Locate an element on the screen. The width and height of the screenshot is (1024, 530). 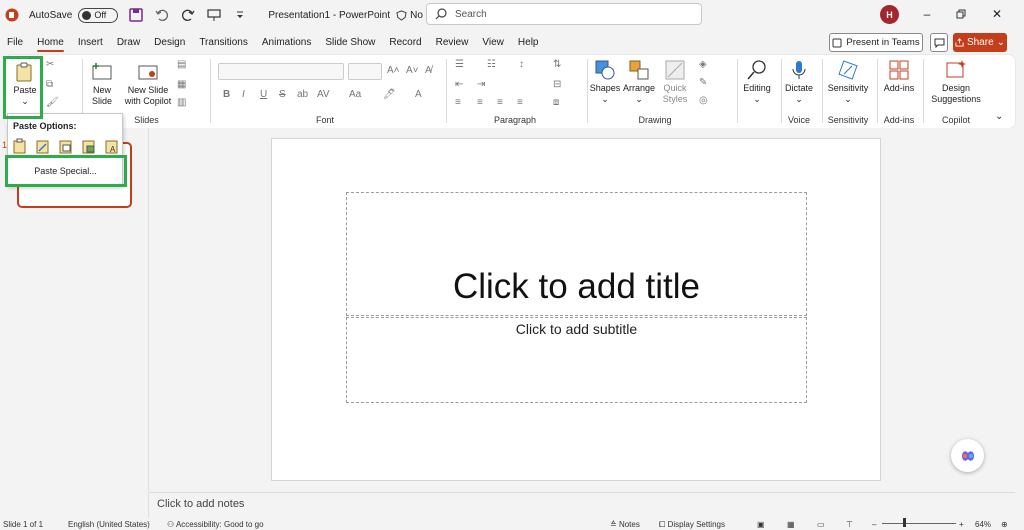
display-settings-button: ⧠ Display Settings is located at coordinates (692, 525).